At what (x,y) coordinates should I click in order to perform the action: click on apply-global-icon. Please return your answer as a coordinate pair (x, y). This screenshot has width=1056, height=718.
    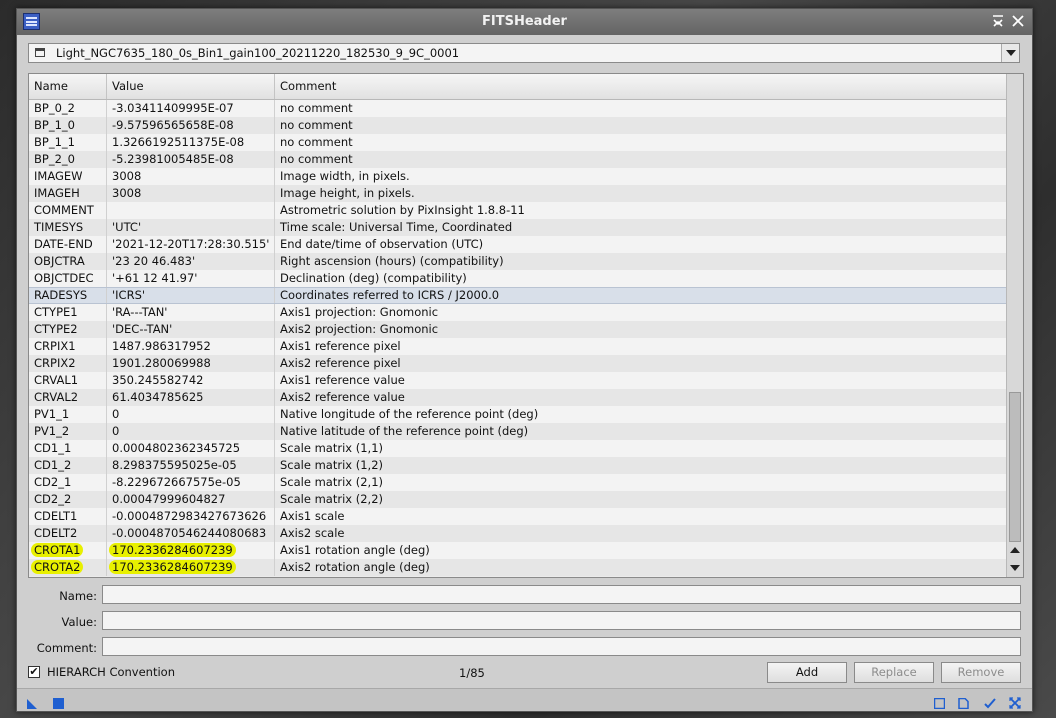
    Looking at the image, I should click on (58, 701).